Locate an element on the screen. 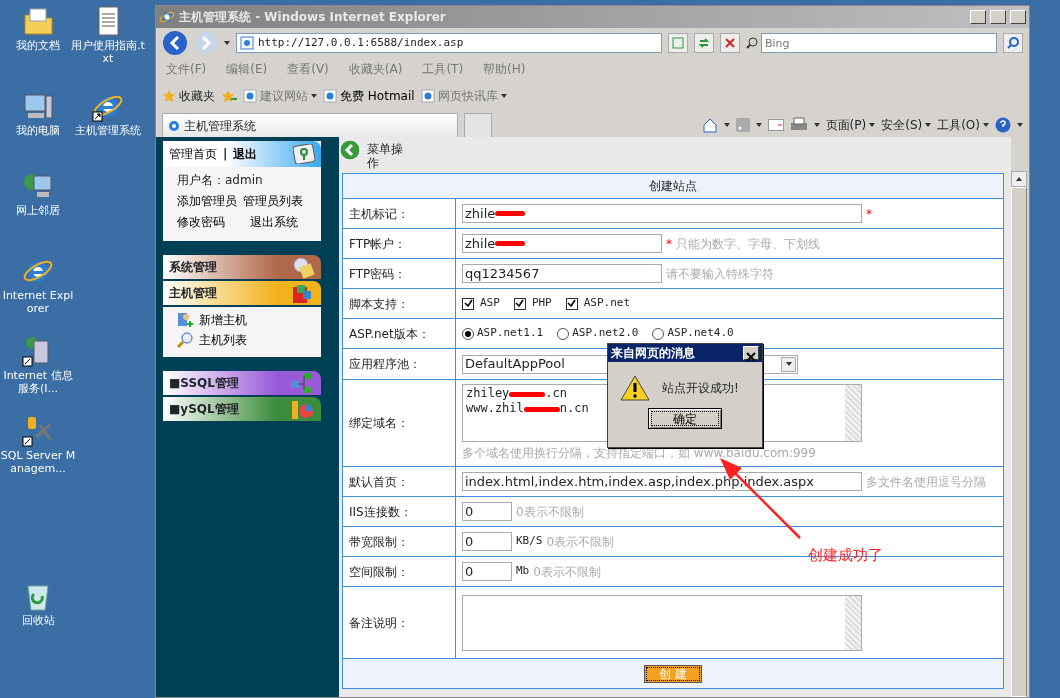 The image size is (1060, 698). hint-text: 请不要输入特殊字符 is located at coordinates (720, 274).